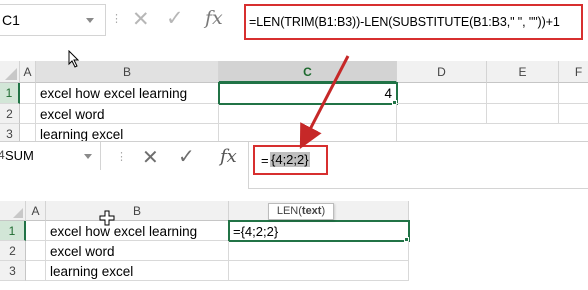 This screenshot has height=290, width=588. I want to click on annotation-arrow, so click(324, 102).